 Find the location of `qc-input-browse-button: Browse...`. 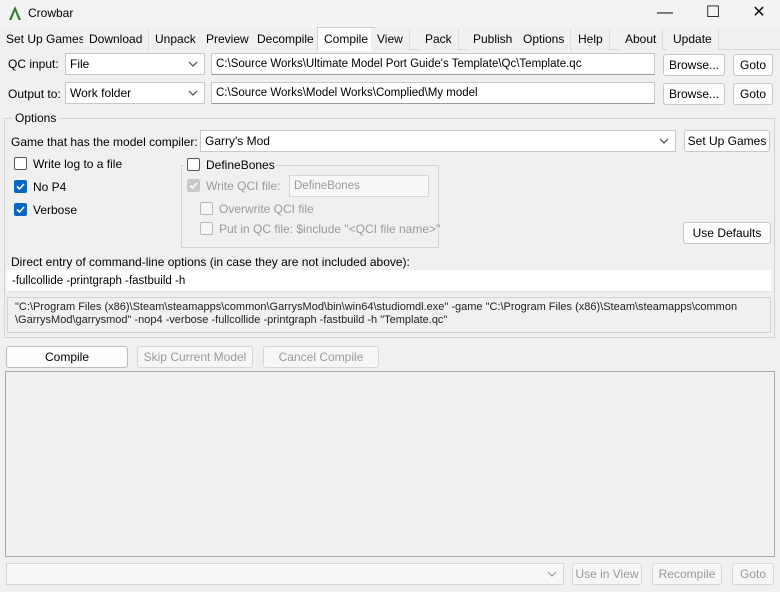

qc-input-browse-button: Browse... is located at coordinates (694, 65).